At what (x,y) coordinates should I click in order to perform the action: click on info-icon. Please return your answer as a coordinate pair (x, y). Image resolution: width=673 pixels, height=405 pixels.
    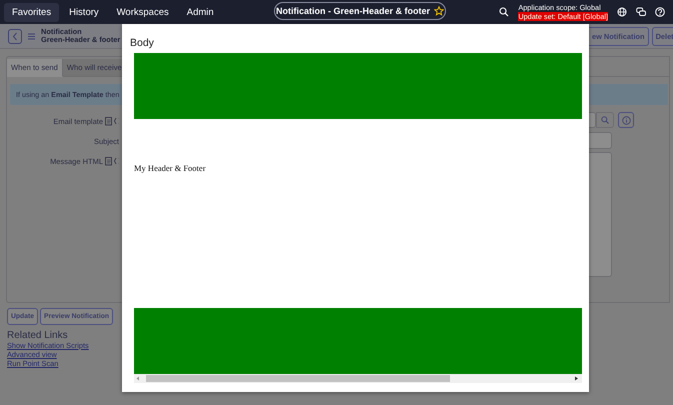
    Looking at the image, I should click on (626, 120).